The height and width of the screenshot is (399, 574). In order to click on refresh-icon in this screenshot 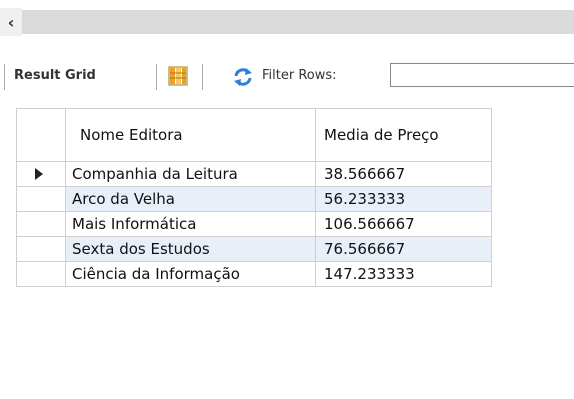, I will do `click(243, 77)`.